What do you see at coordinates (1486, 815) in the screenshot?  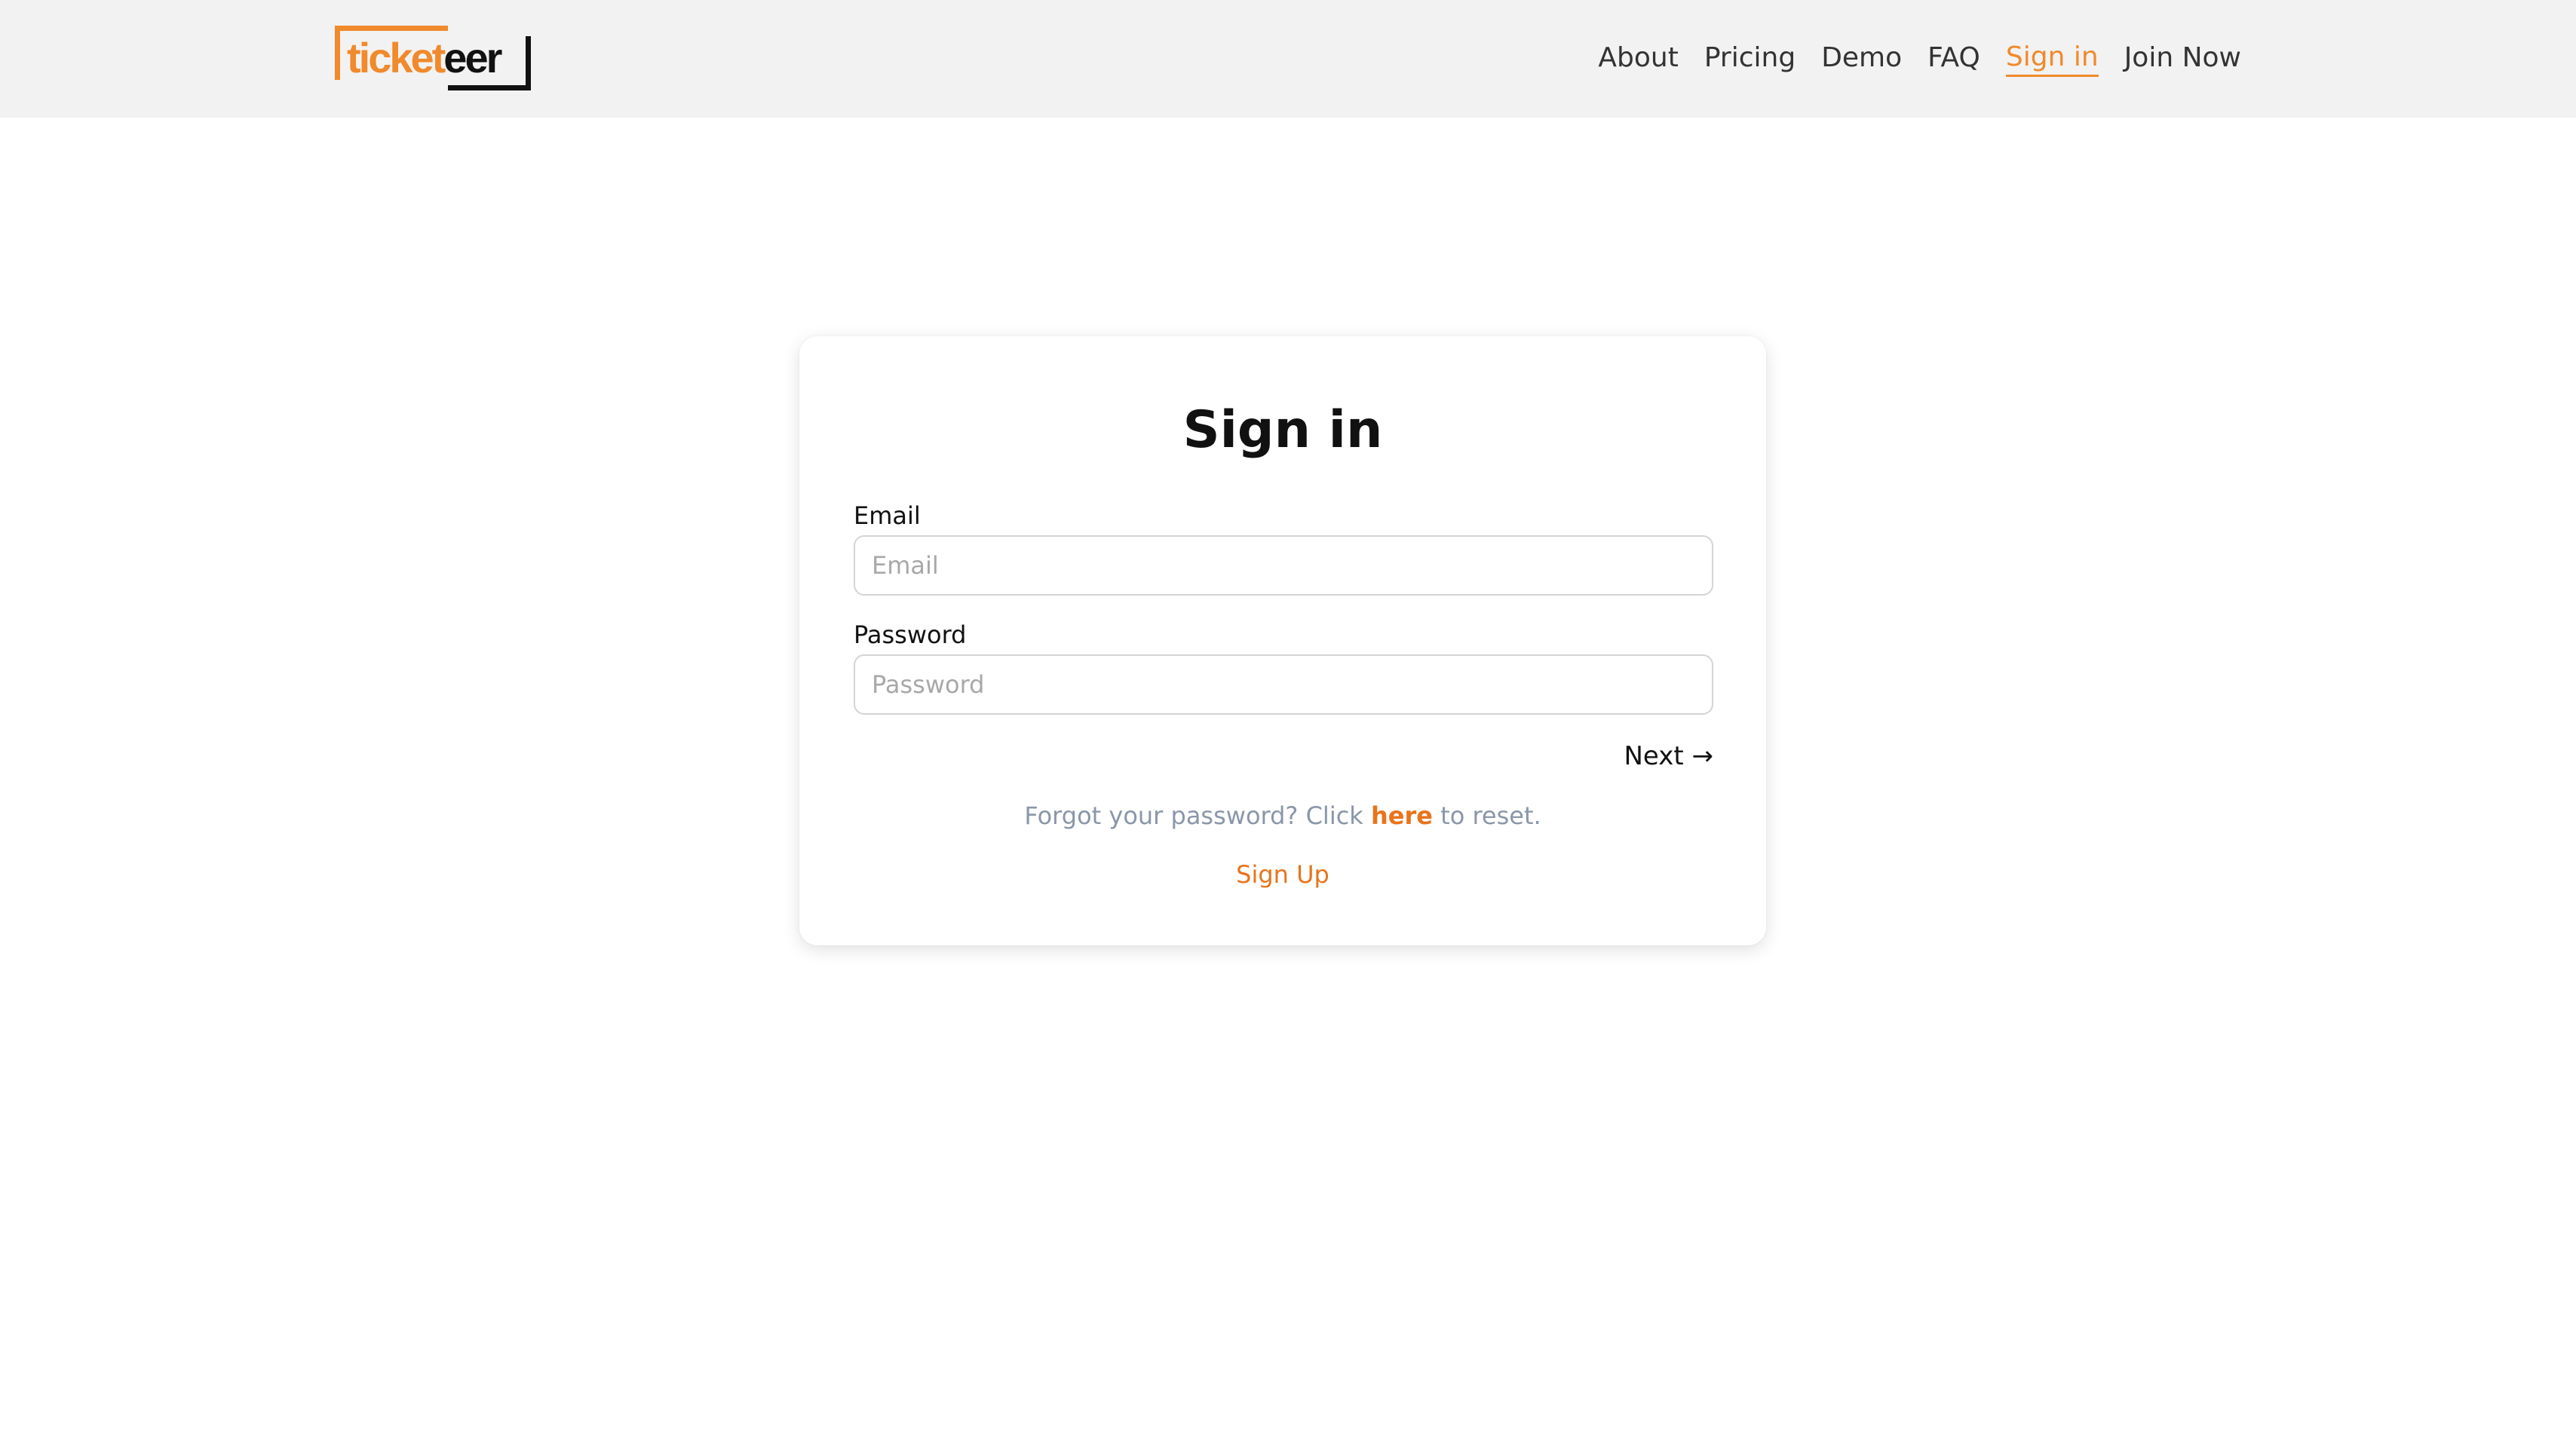 I see `forgot-suffix: to reset.` at bounding box center [1486, 815].